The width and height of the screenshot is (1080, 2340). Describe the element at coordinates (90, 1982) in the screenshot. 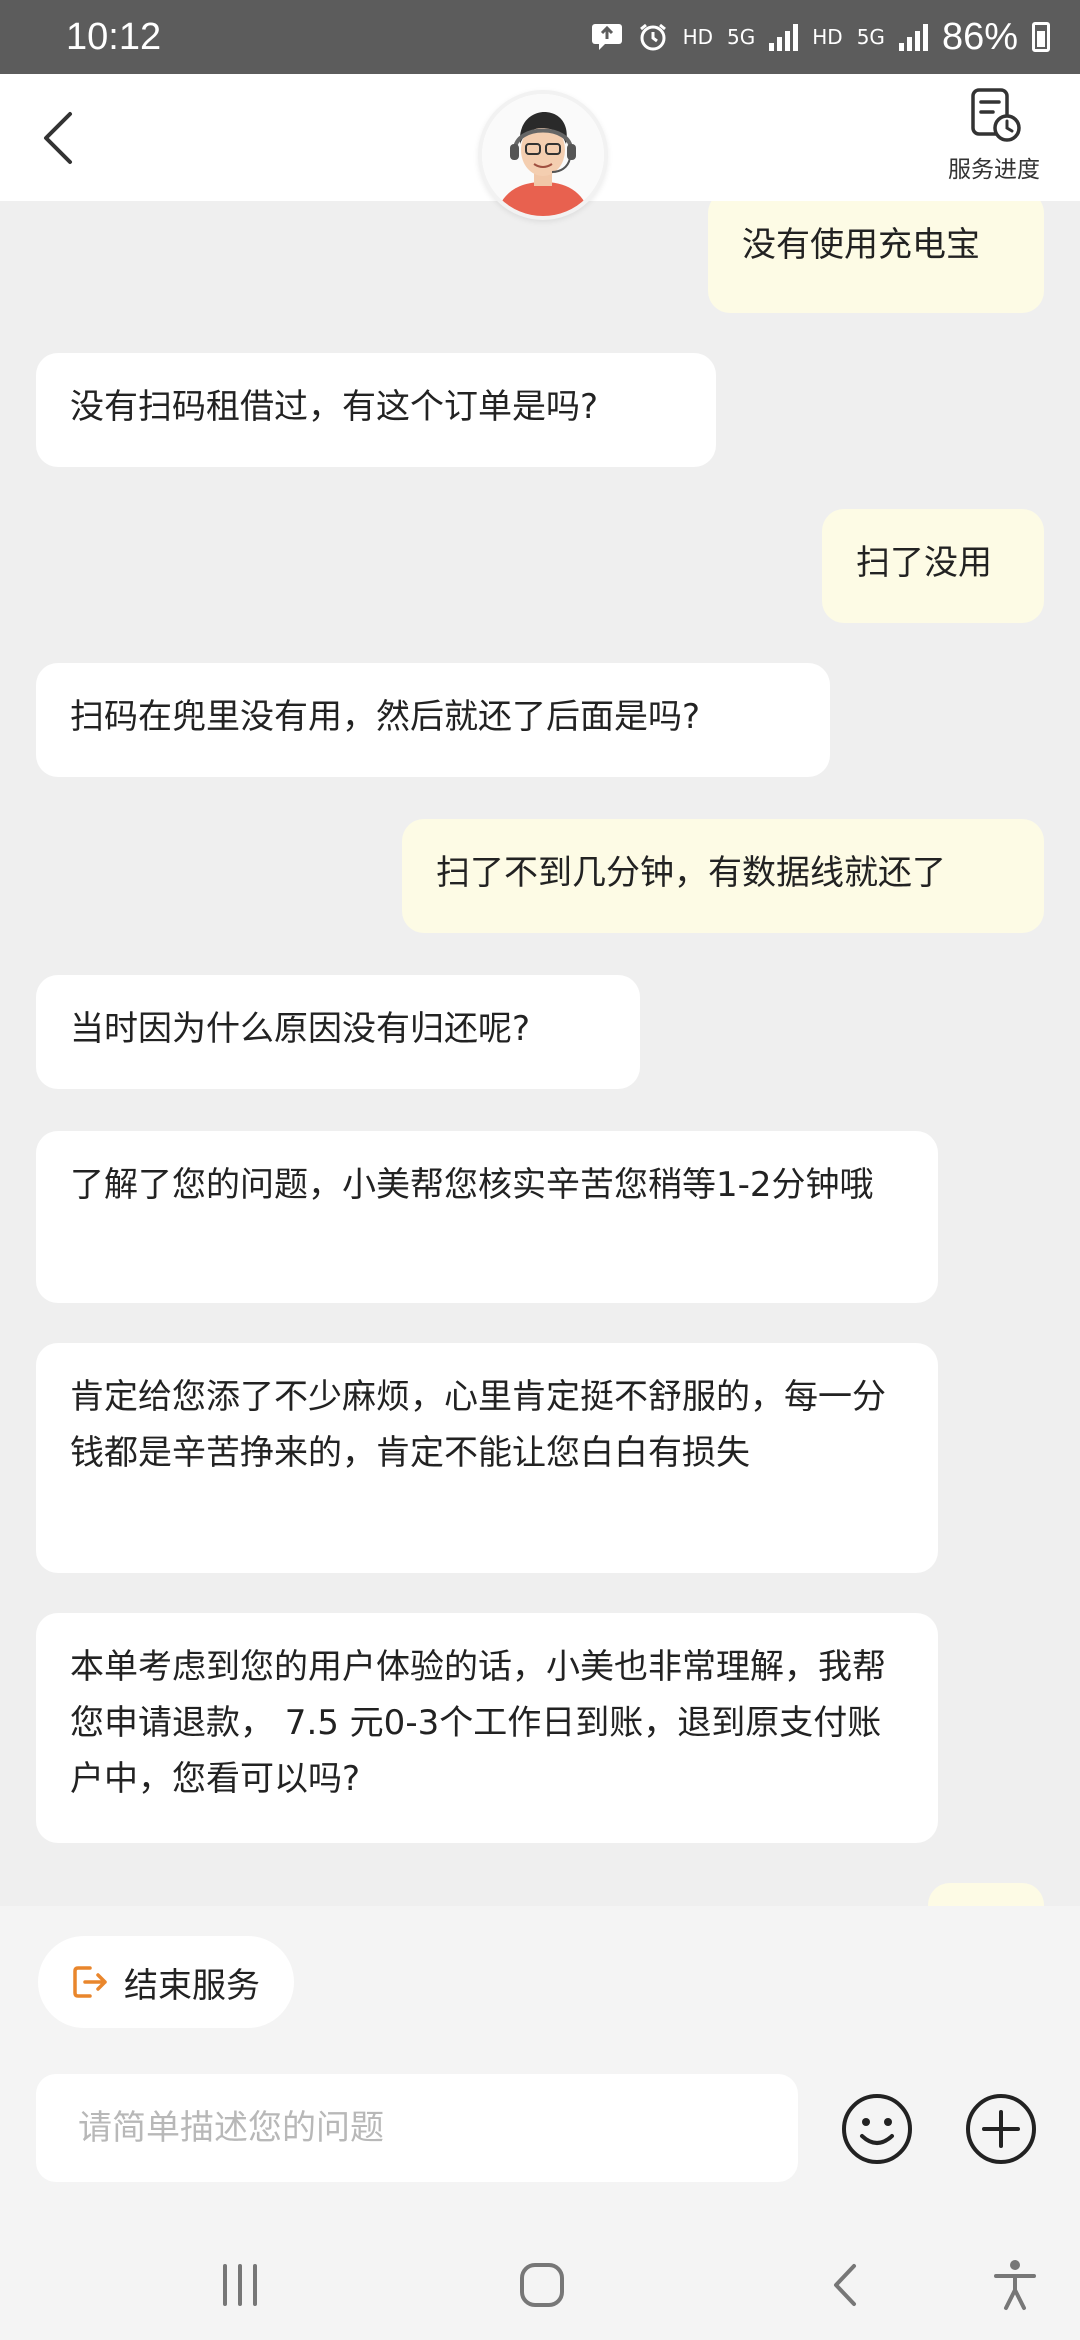

I see `exit-icon` at that location.